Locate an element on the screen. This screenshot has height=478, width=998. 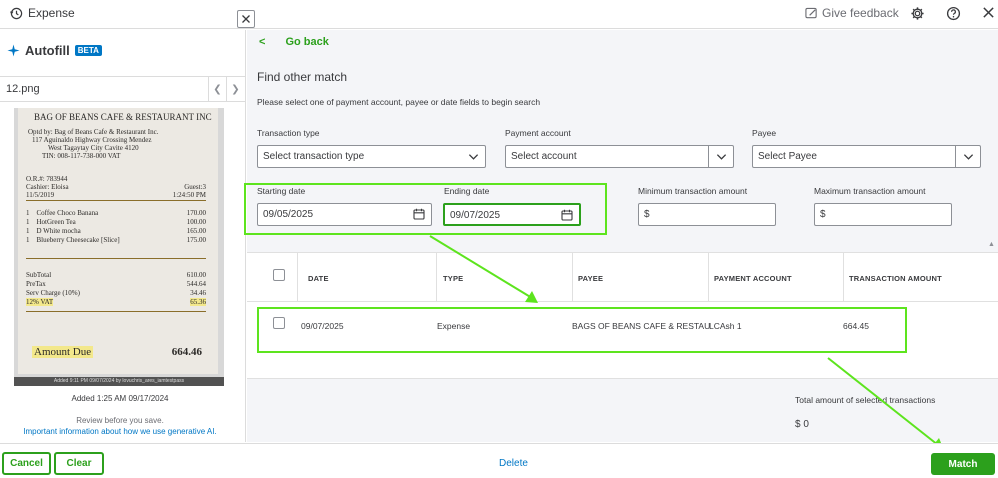
feedback-icon is located at coordinates (811, 12).